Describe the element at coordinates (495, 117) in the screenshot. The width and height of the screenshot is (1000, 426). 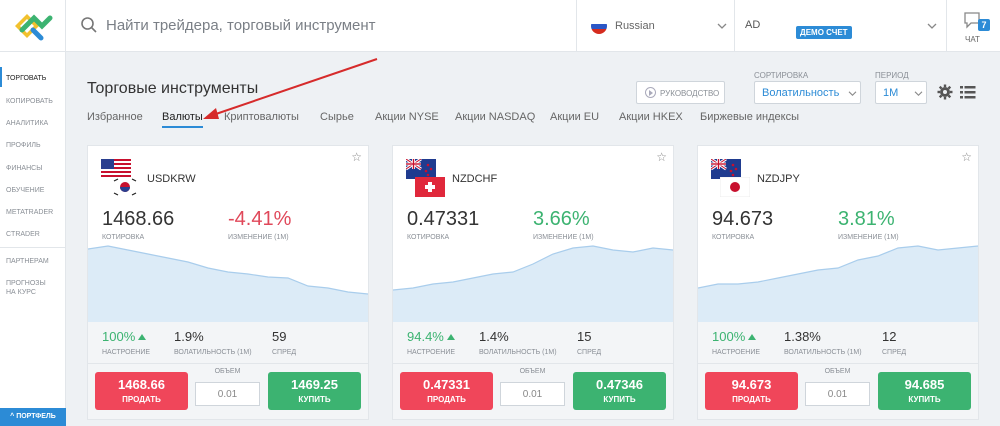
I see `tab-nasdaq: Акции NASDAQ` at that location.